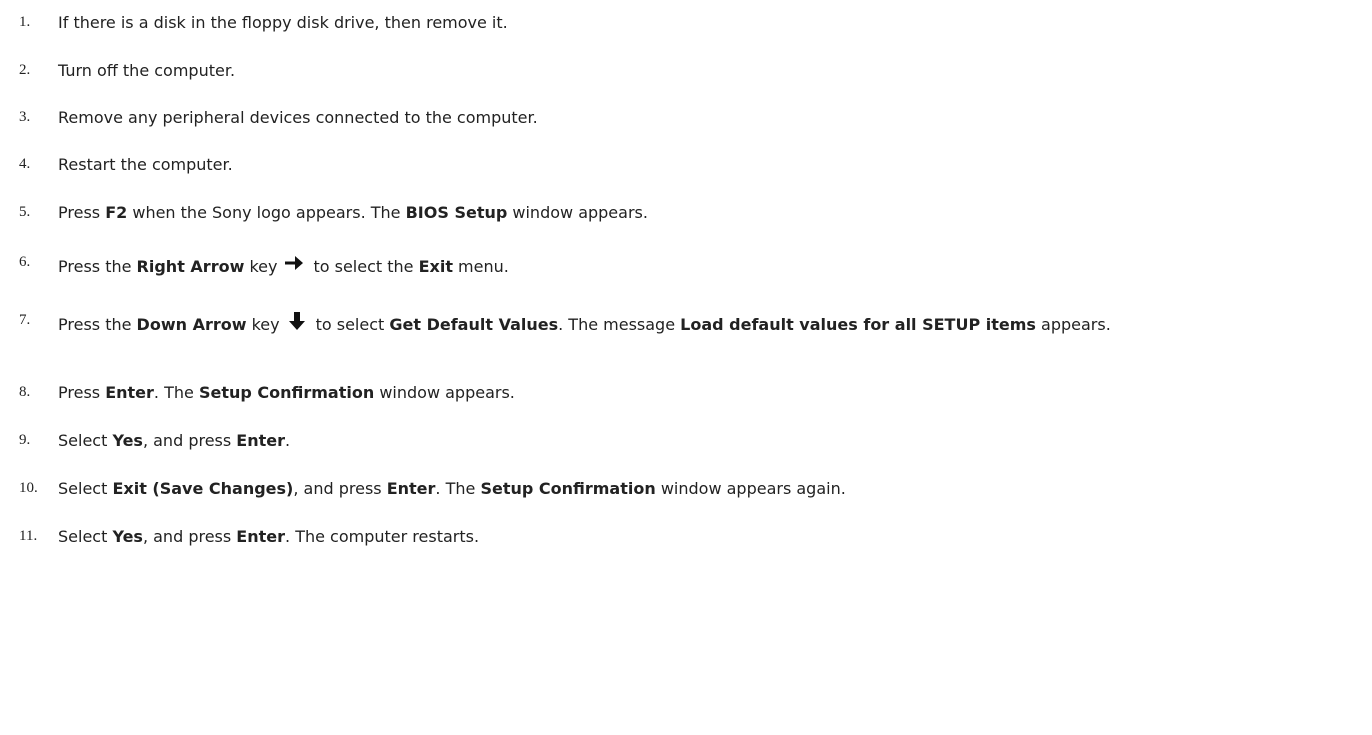  Describe the element at coordinates (294, 263) in the screenshot. I see `right-arrow-icon` at that location.